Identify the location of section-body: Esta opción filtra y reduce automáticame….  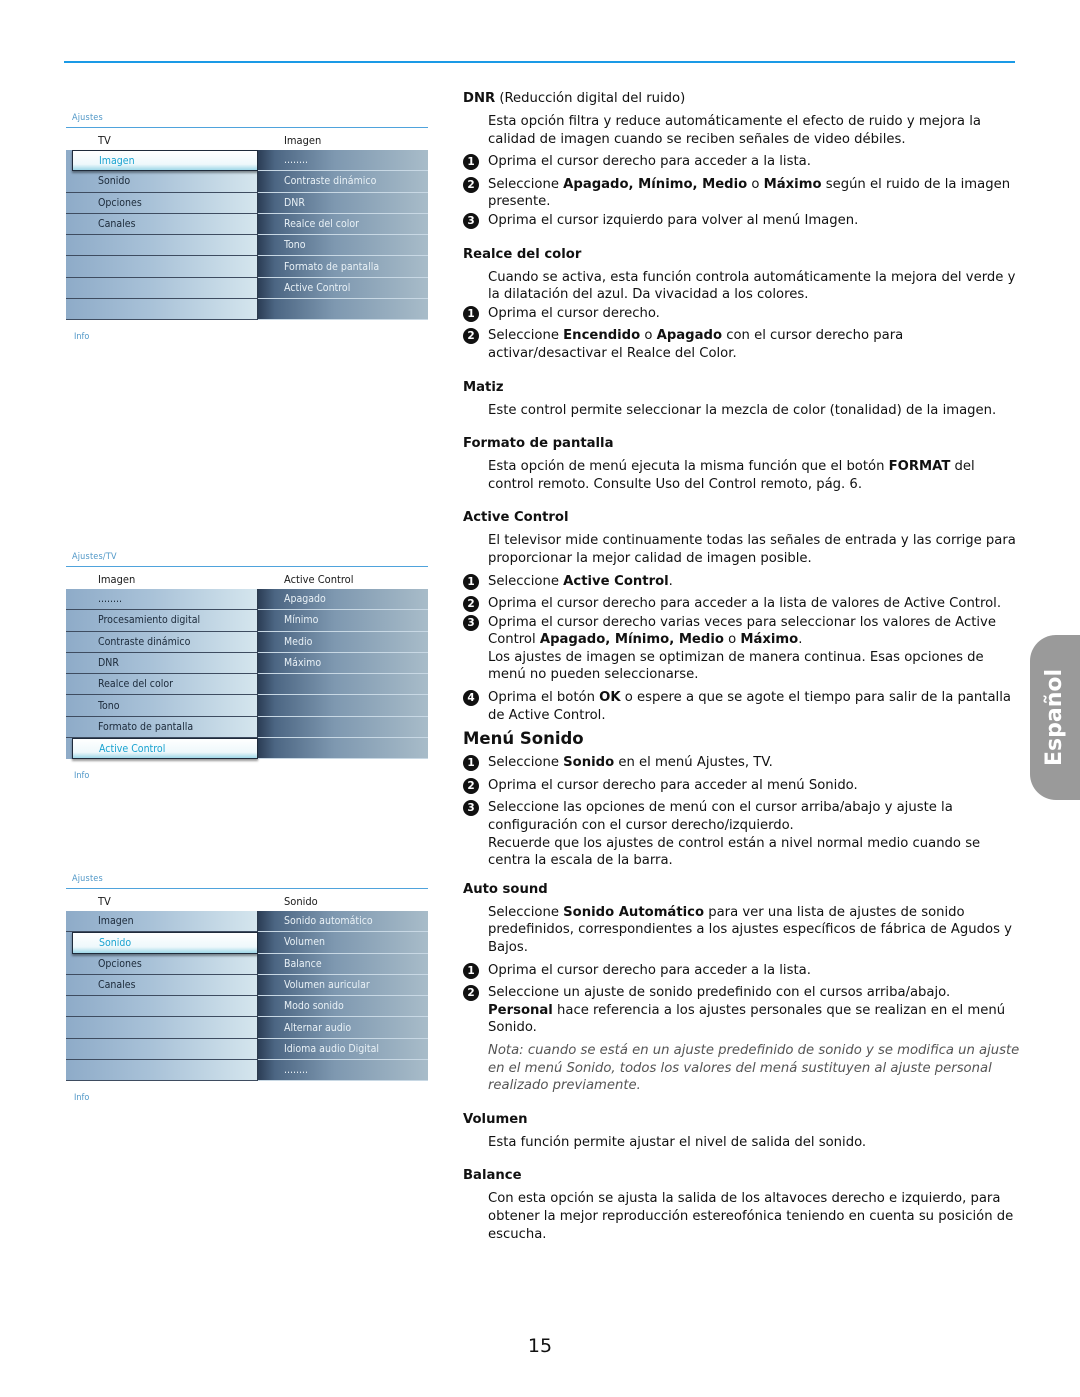
(734, 130).